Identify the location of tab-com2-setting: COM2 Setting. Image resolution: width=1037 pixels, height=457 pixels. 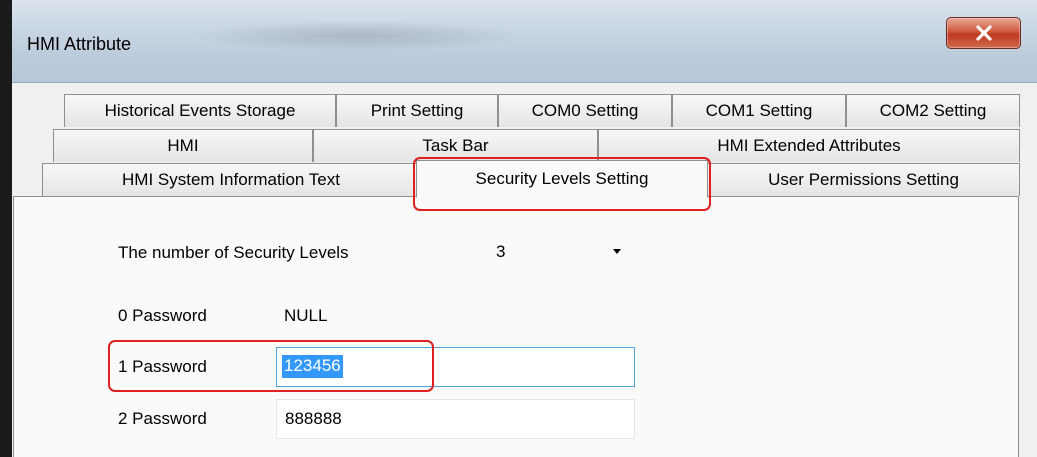
(933, 110).